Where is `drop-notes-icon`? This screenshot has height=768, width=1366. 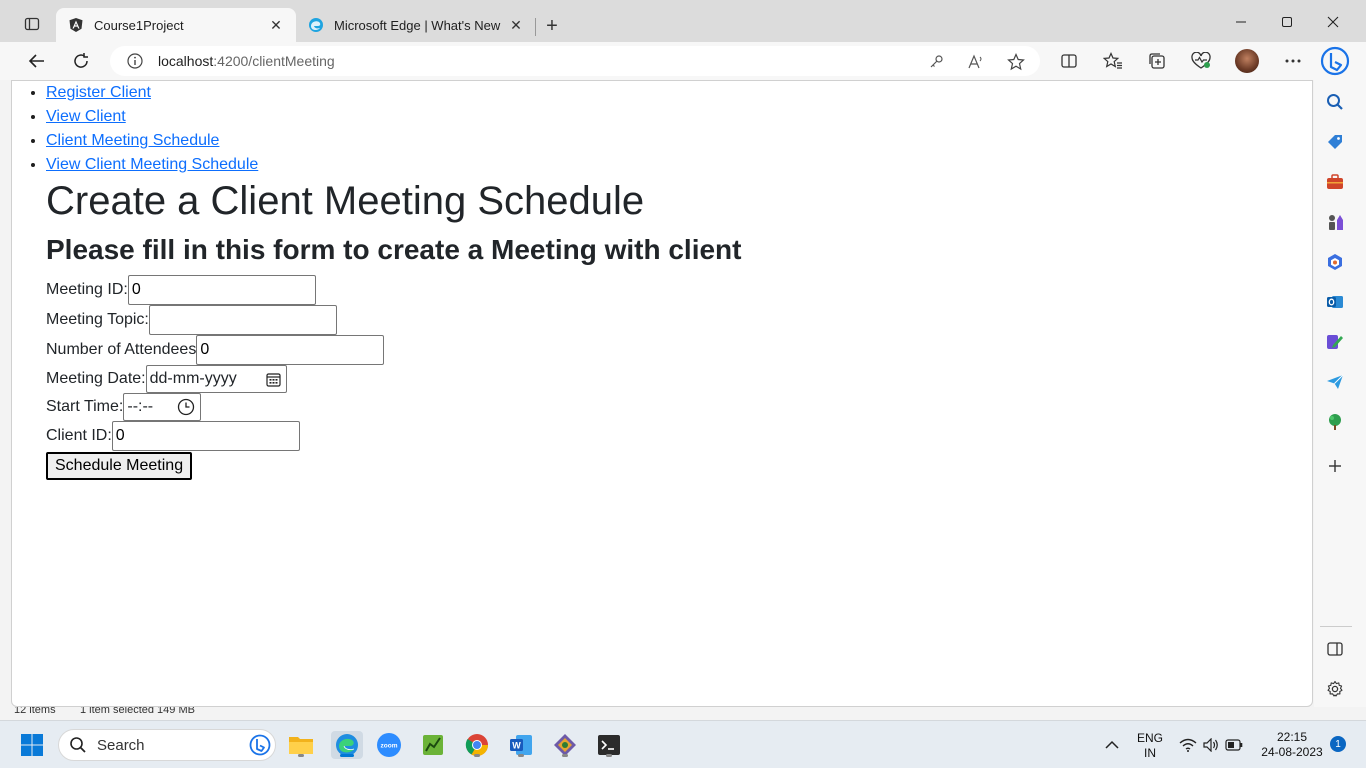 drop-notes-icon is located at coordinates (1335, 342).